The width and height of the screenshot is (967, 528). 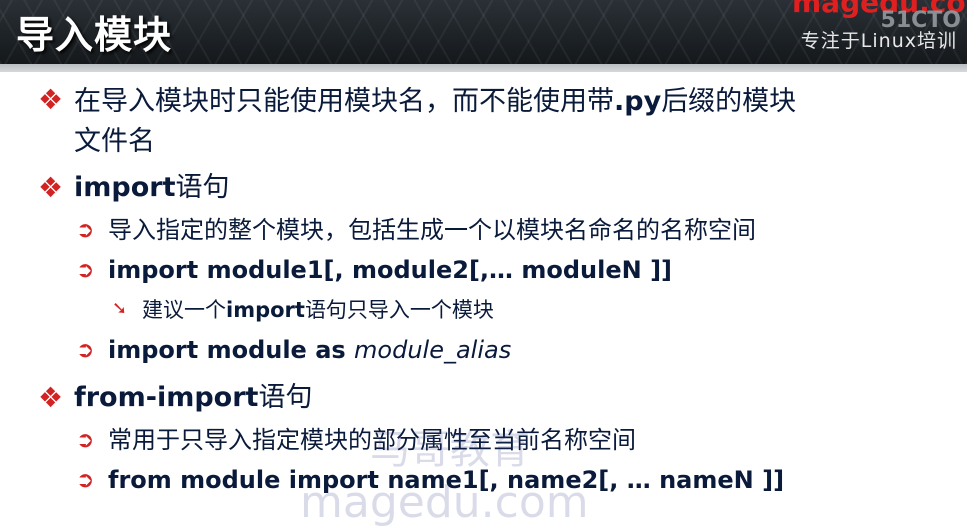 What do you see at coordinates (114, 141) in the screenshot?
I see `bullet-text-1-line2: 文件名` at bounding box center [114, 141].